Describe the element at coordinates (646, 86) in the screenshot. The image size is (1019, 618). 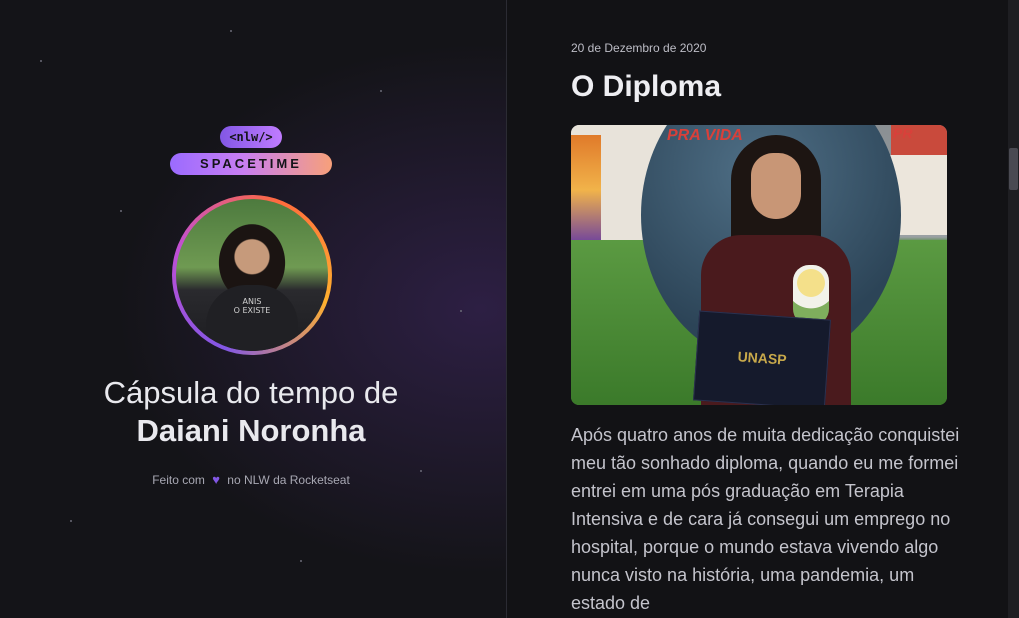
I see `memory-title: O Diploma` at that location.